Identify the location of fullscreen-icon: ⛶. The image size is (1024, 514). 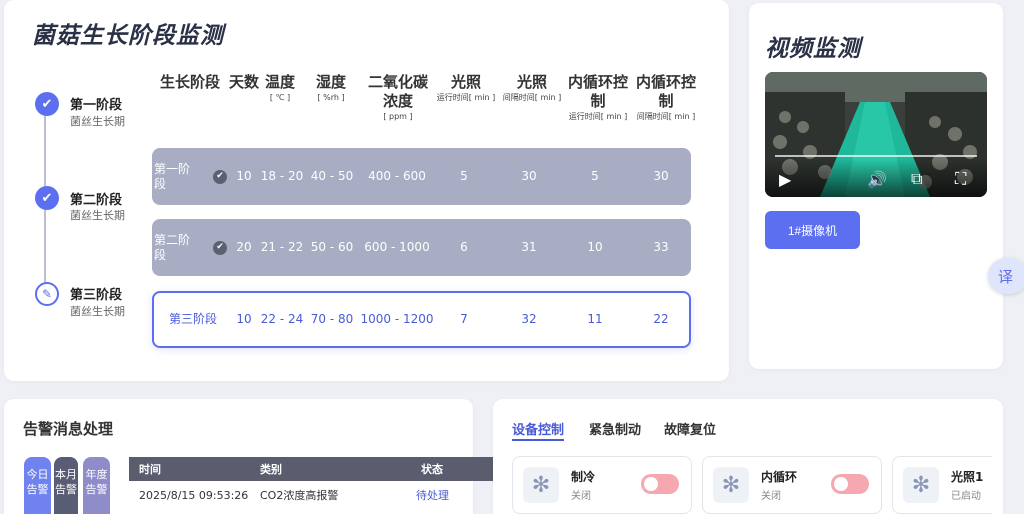
(960, 179).